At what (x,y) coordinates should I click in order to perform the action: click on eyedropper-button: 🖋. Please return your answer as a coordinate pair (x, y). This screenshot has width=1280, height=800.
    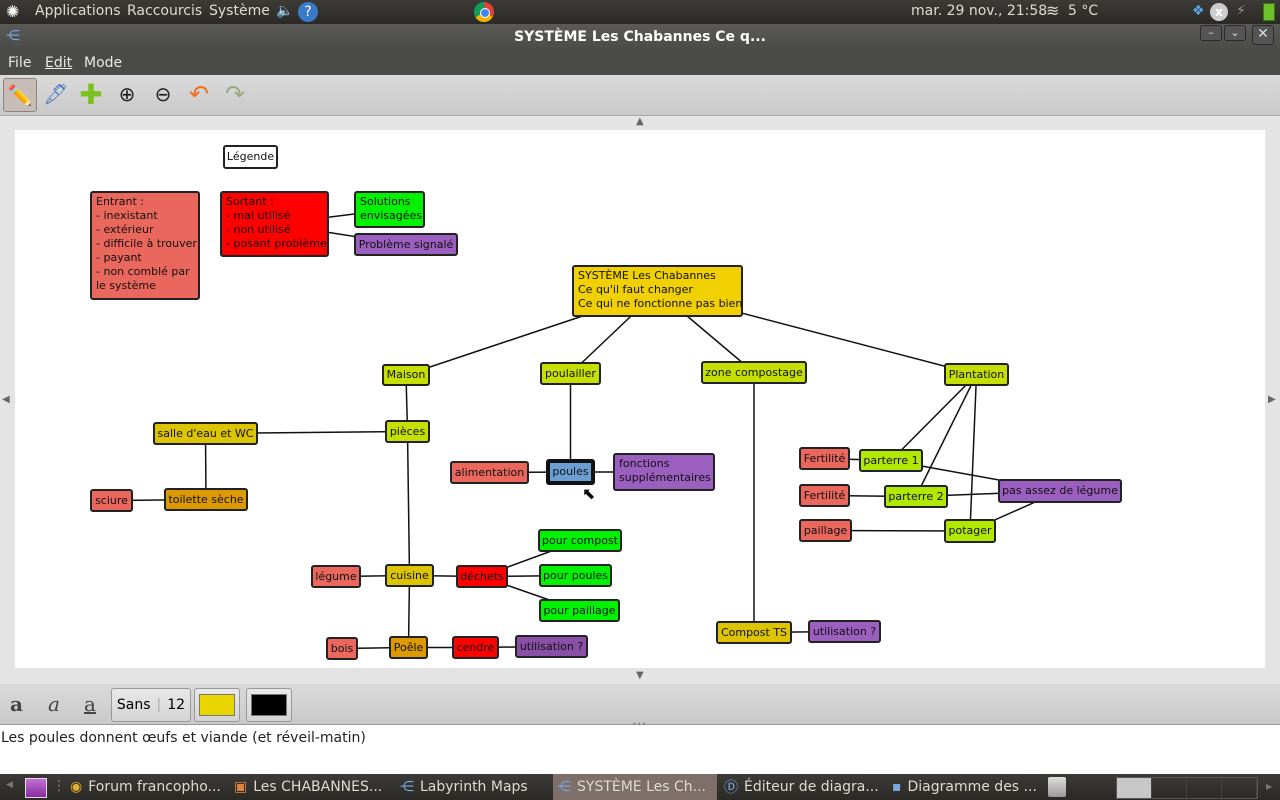
    Looking at the image, I should click on (56, 94).